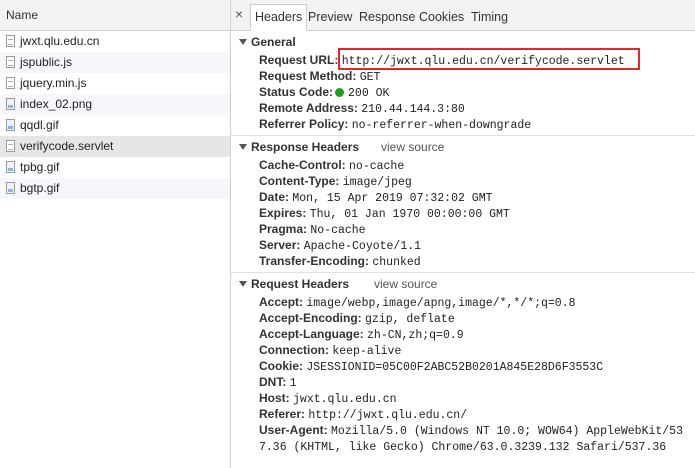 This screenshot has height=468, width=695. What do you see at coordinates (311, 334) in the screenshot?
I see `header-key: Accept-Language:` at bounding box center [311, 334].